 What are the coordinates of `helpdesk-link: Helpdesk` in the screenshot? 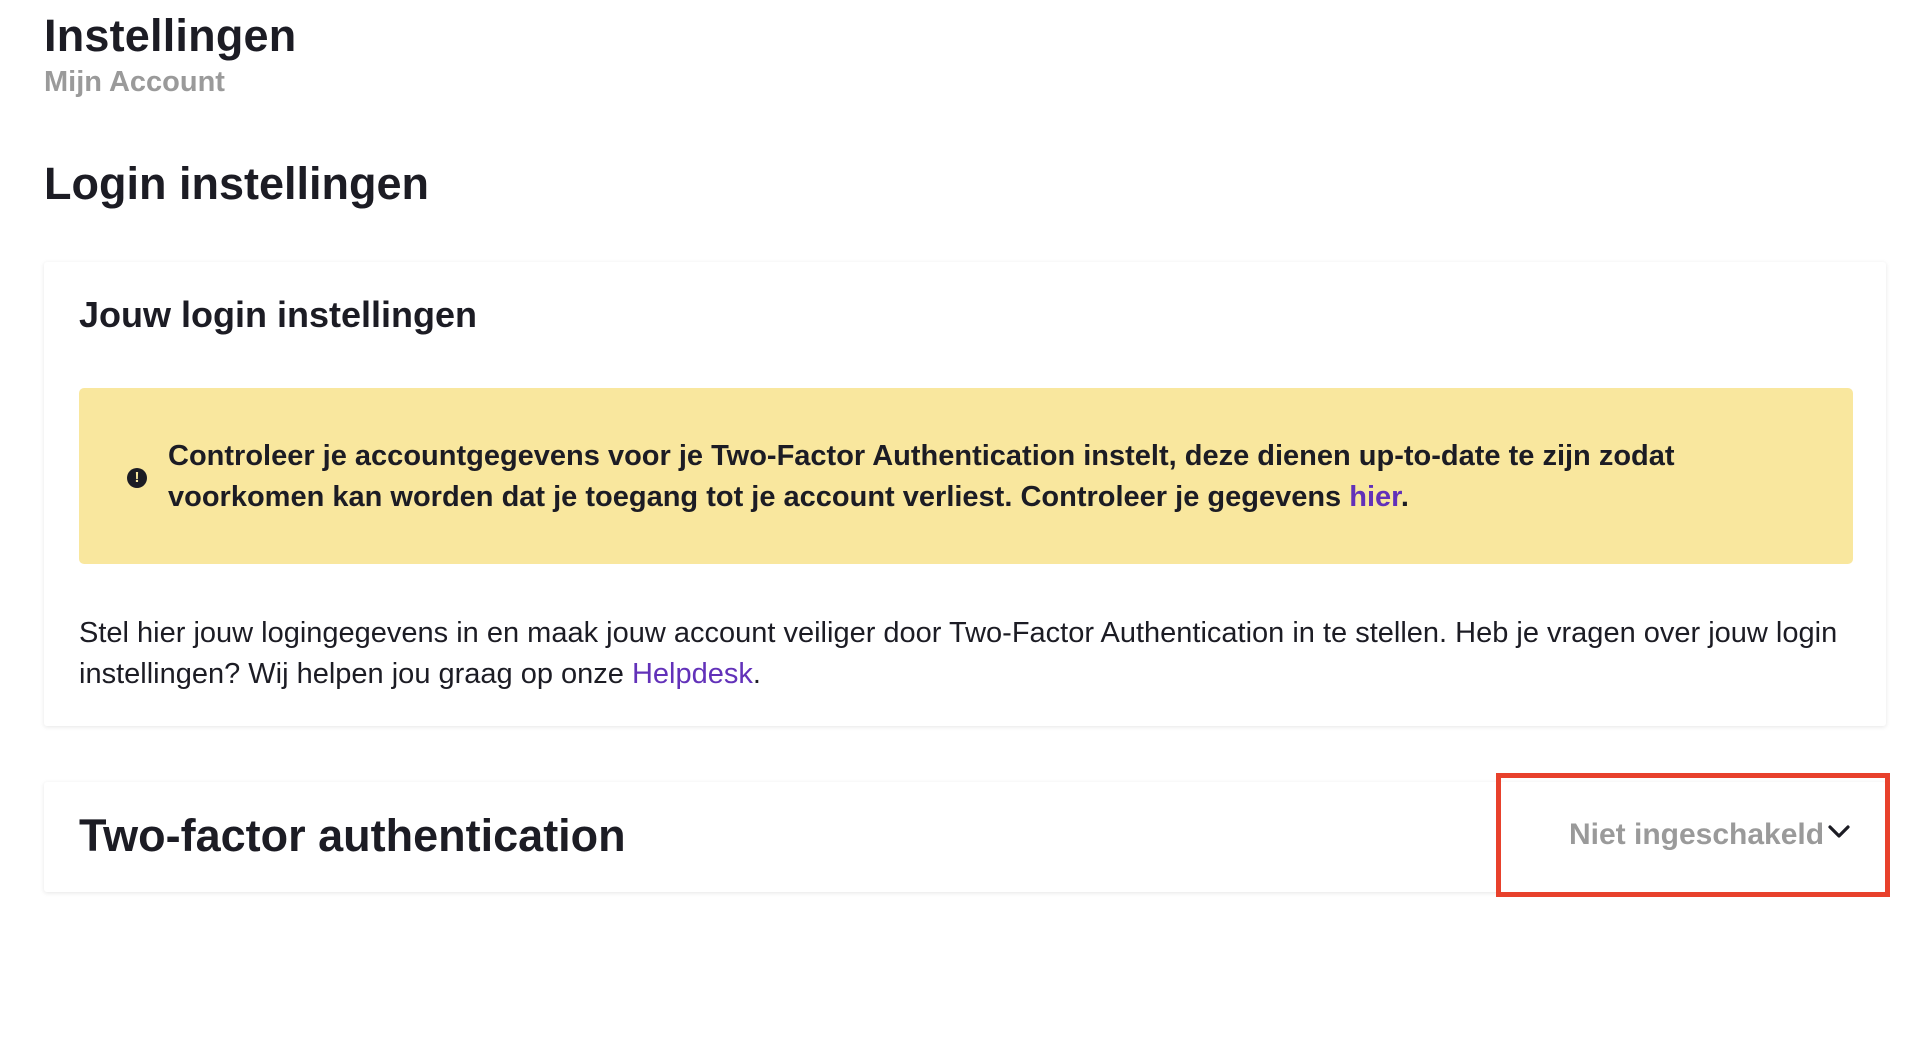 It's located at (692, 674).